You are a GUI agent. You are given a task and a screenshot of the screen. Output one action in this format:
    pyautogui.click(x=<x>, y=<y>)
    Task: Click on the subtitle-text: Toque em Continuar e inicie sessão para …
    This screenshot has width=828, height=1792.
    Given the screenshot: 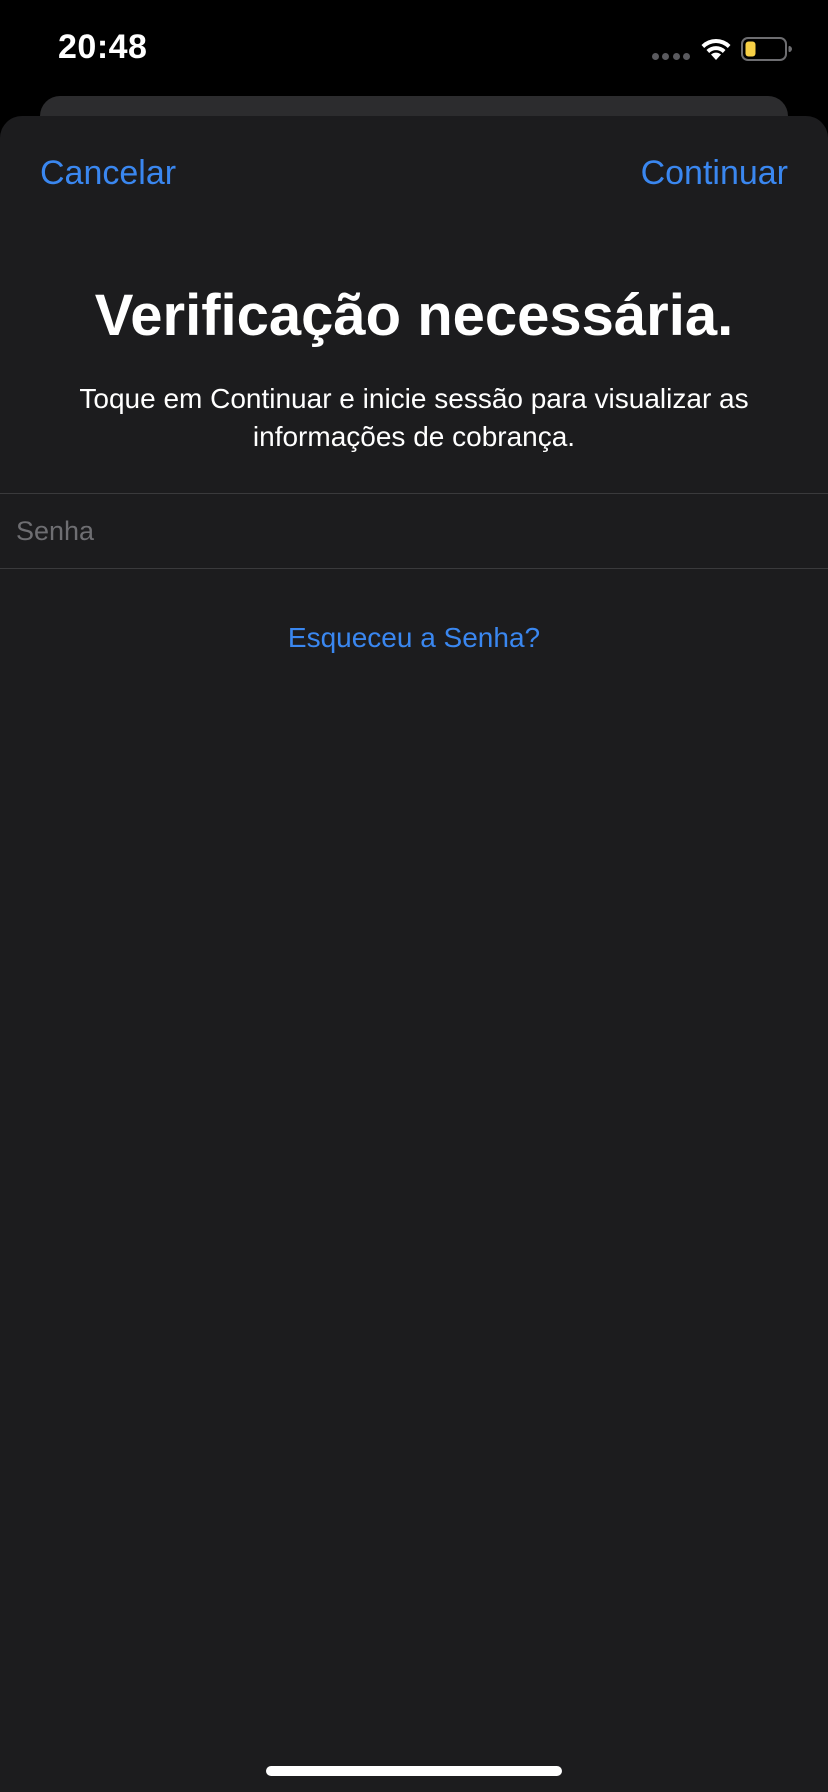 What is the action you would take?
    pyautogui.click(x=414, y=417)
    